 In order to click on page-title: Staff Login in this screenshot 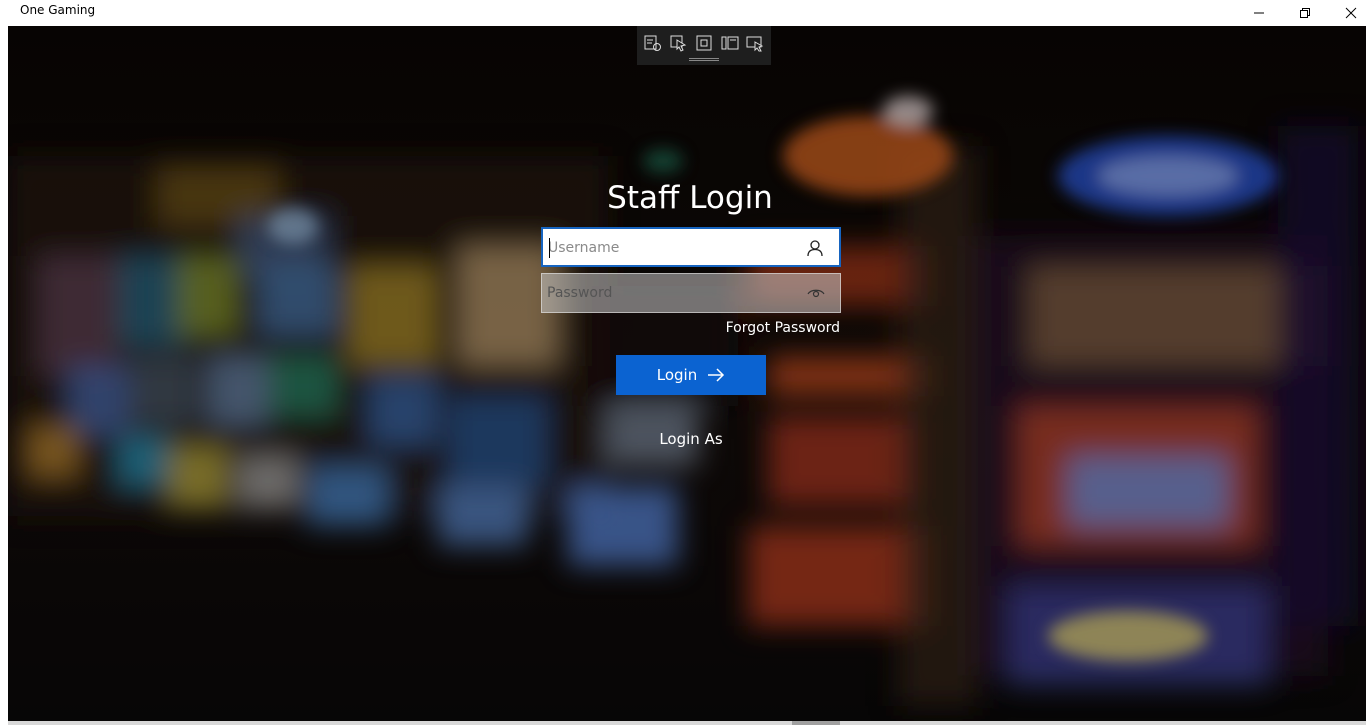, I will do `click(690, 198)`.